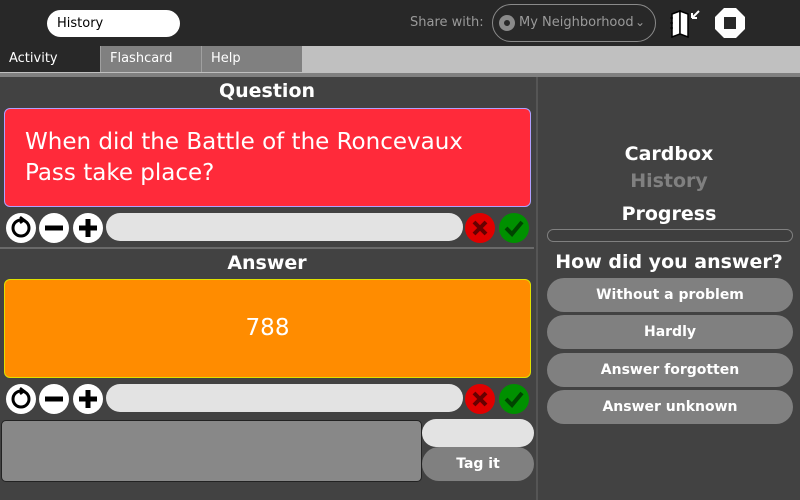  I want to click on share-value: My Neighborhood, so click(576, 22).